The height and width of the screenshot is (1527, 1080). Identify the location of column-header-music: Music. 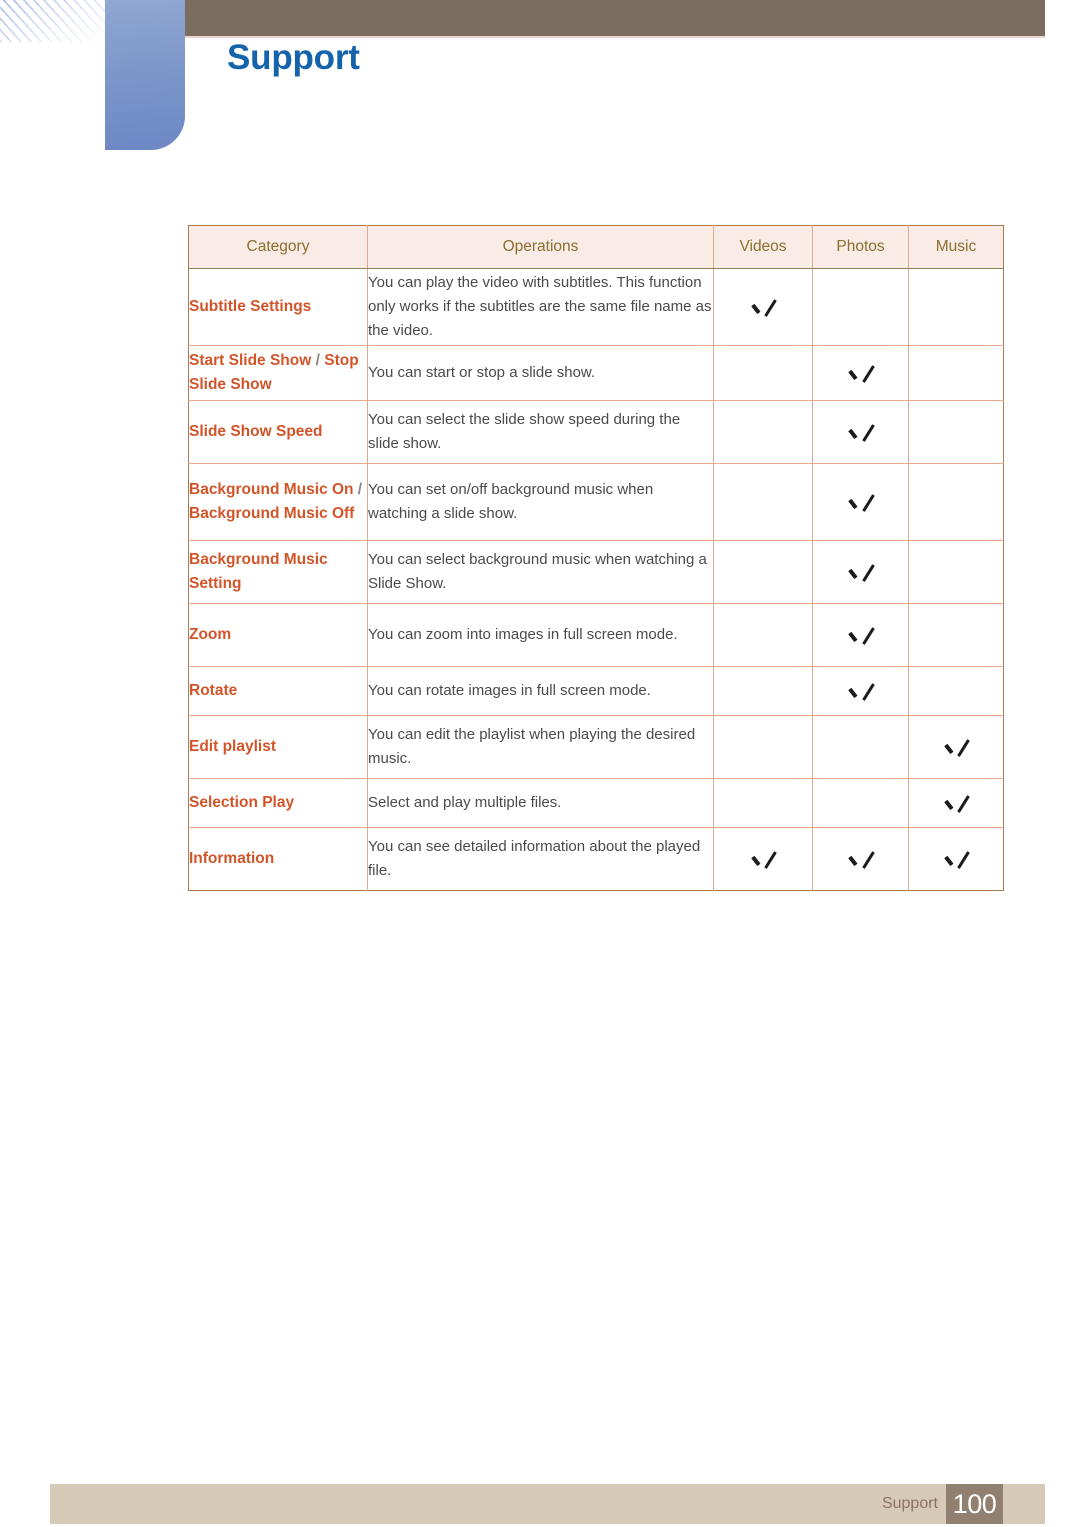
(956, 247).